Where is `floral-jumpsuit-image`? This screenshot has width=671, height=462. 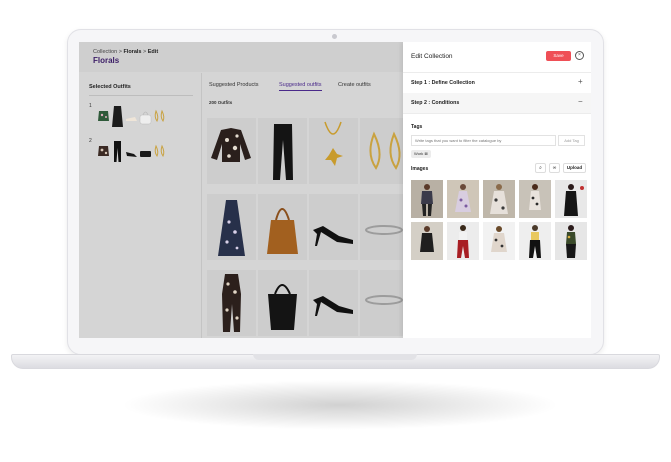
floral-jumpsuit-image is located at coordinates (231, 303).